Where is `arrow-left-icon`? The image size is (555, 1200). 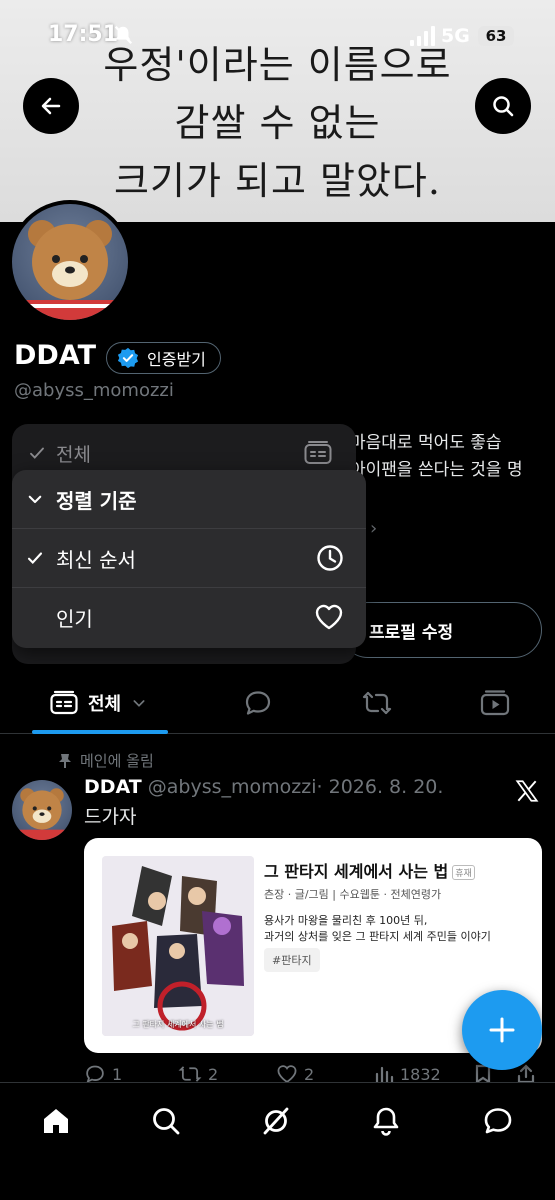 arrow-left-icon is located at coordinates (51, 106).